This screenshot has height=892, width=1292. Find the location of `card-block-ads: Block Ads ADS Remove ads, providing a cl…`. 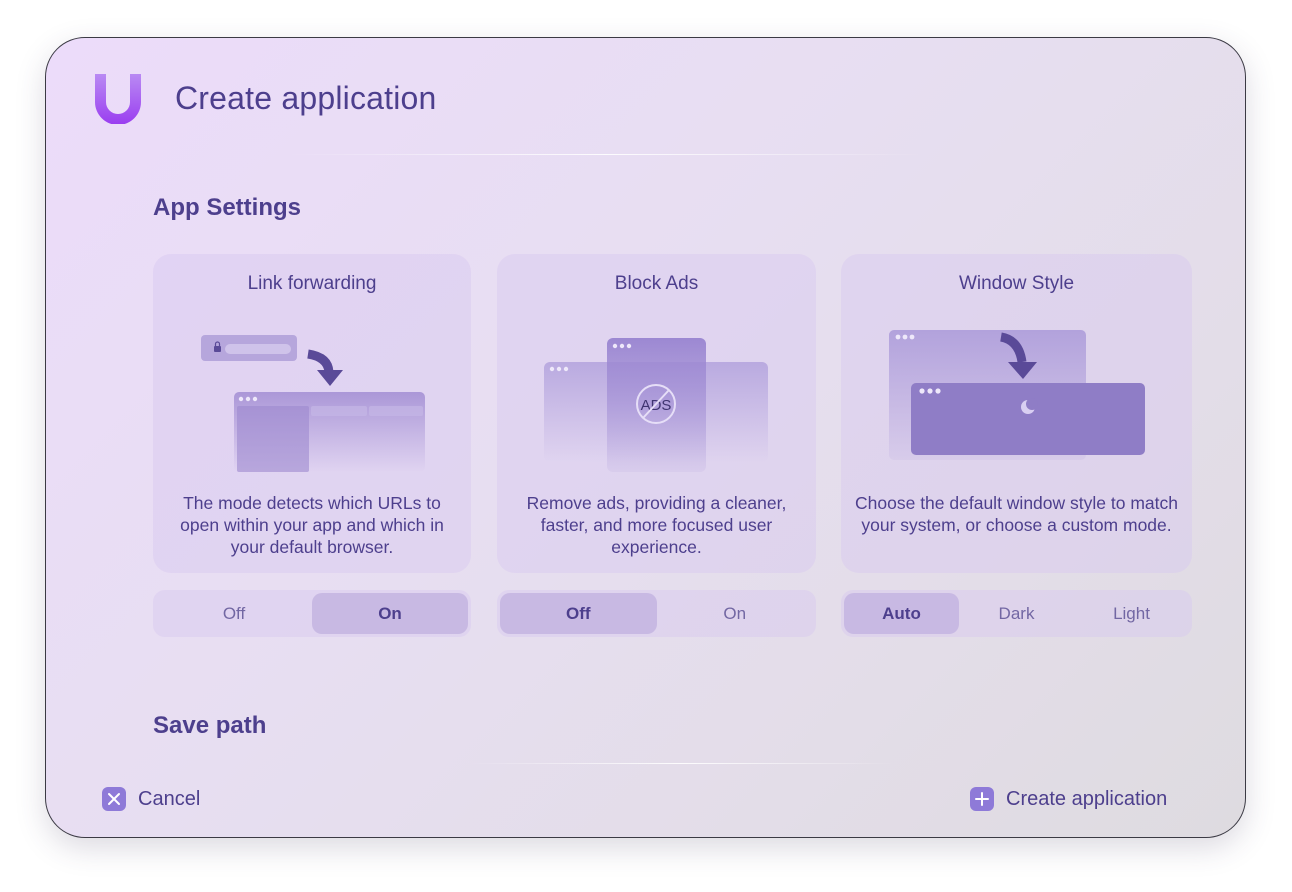

card-block-ads: Block Ads ADS Remove ads, providing a cl… is located at coordinates (656, 413).